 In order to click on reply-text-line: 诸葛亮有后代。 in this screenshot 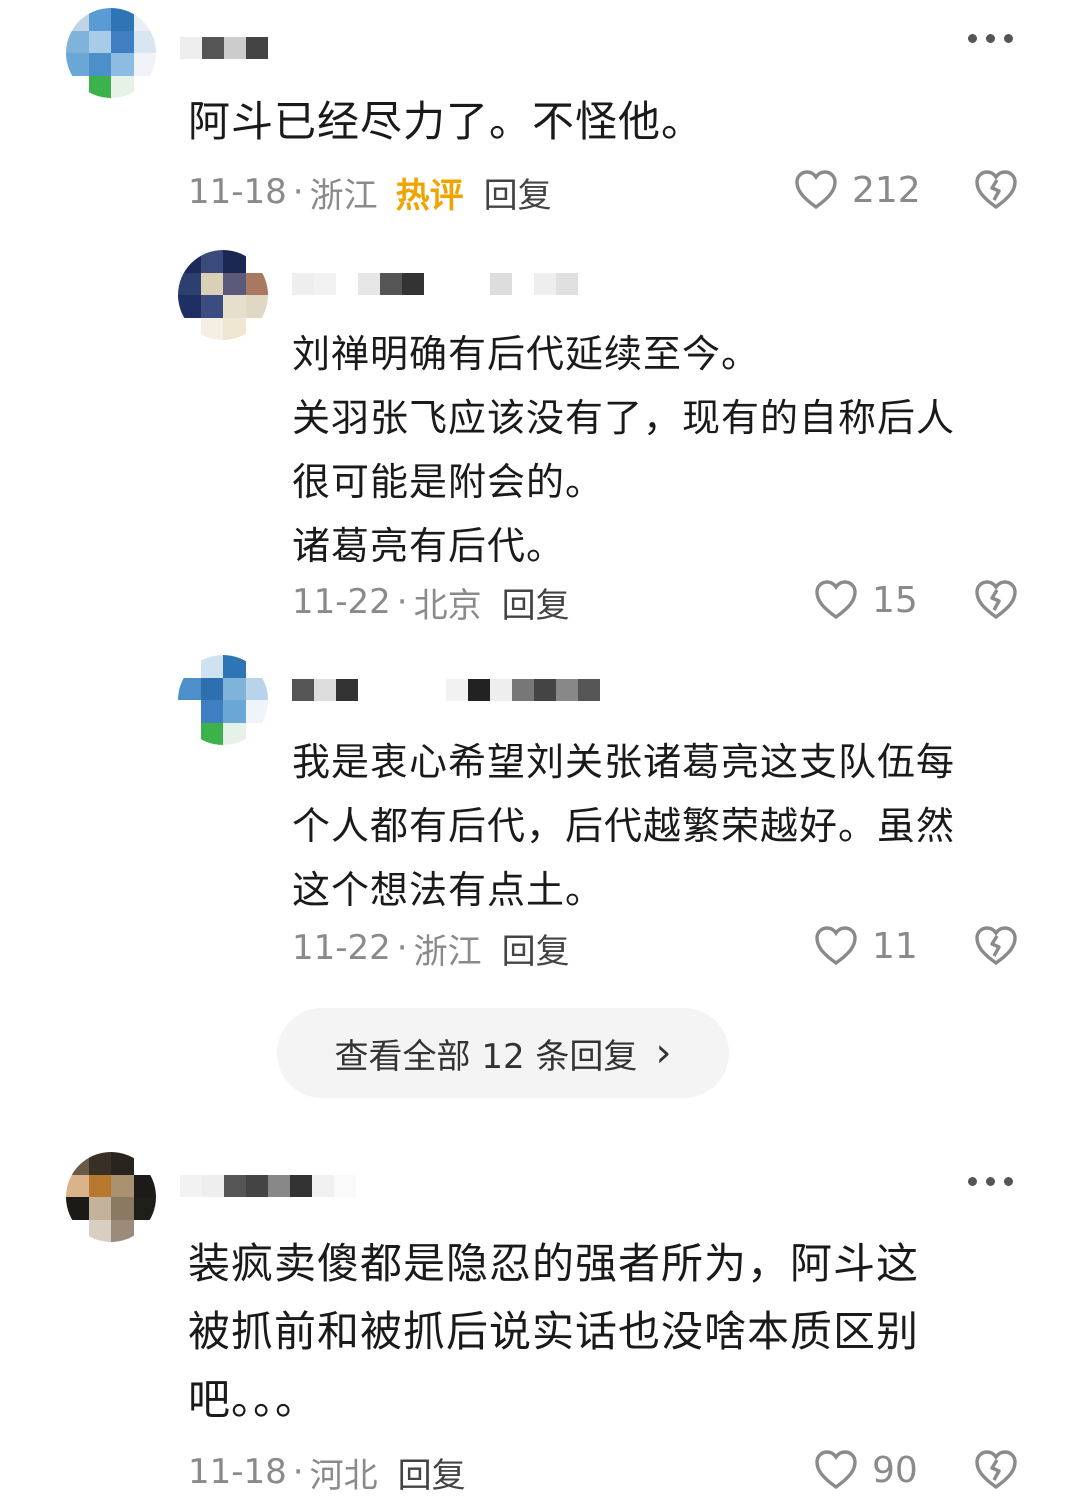, I will do `click(429, 546)`.